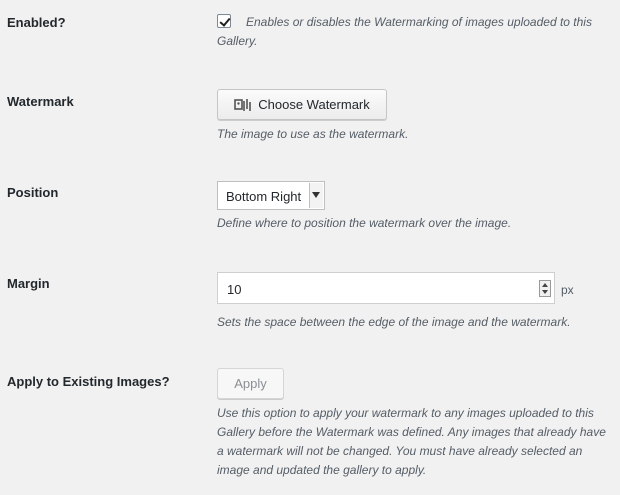 The image size is (620, 495). What do you see at coordinates (234, 289) in the screenshot?
I see `margin-value: 10` at bounding box center [234, 289].